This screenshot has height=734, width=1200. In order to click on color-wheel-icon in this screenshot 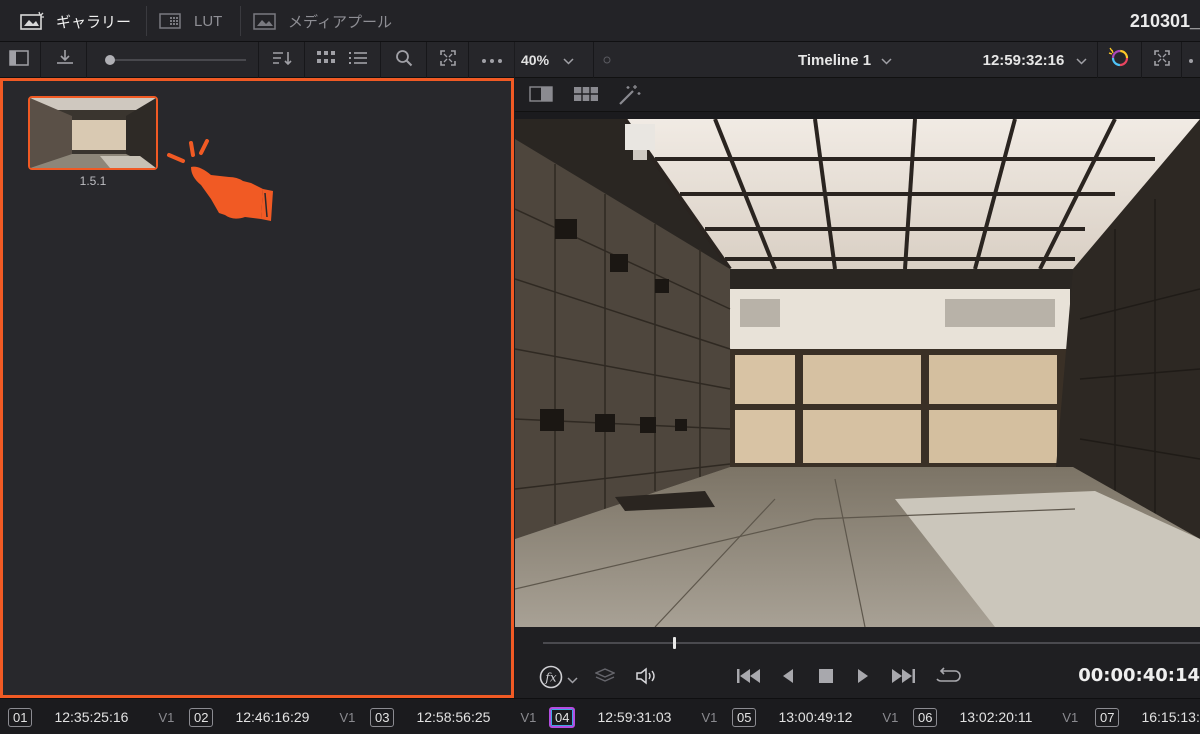, I will do `click(1119, 60)`.